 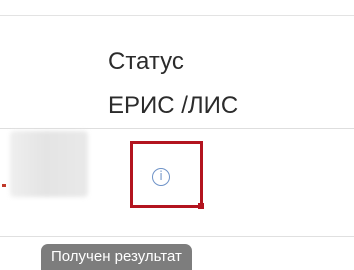 I want to click on info-icon: i, so click(x=161, y=177).